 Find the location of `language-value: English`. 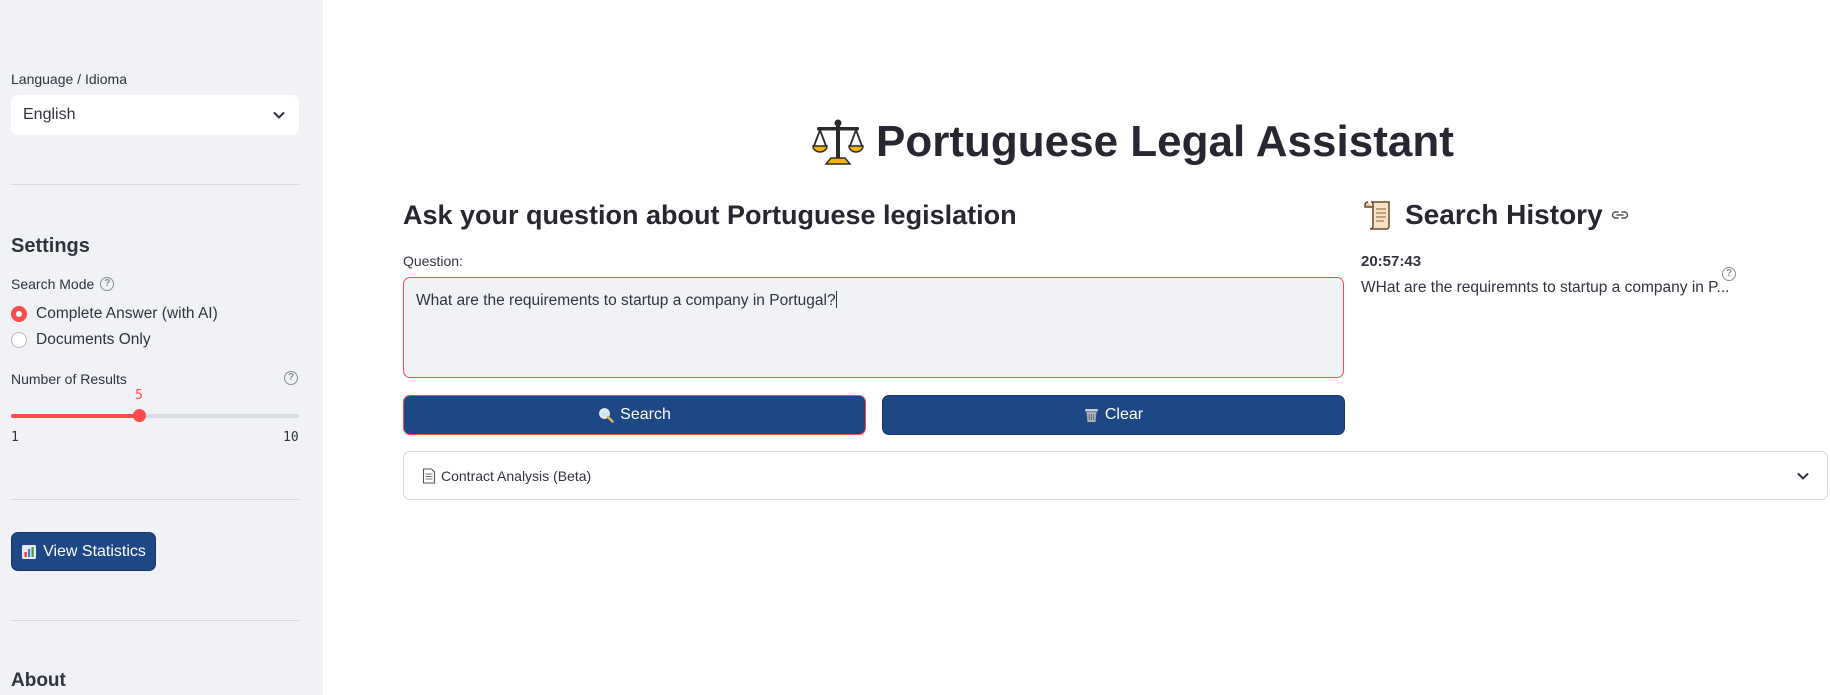

language-value: English is located at coordinates (49, 114).